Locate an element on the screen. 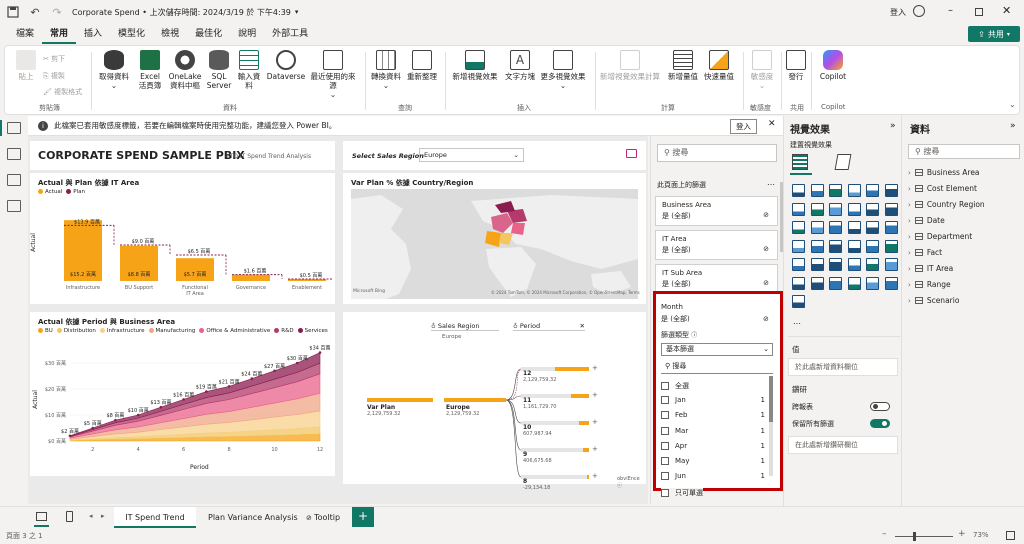 The width and height of the screenshot is (1024, 544). table-visual-icon is located at coordinates (817, 264).